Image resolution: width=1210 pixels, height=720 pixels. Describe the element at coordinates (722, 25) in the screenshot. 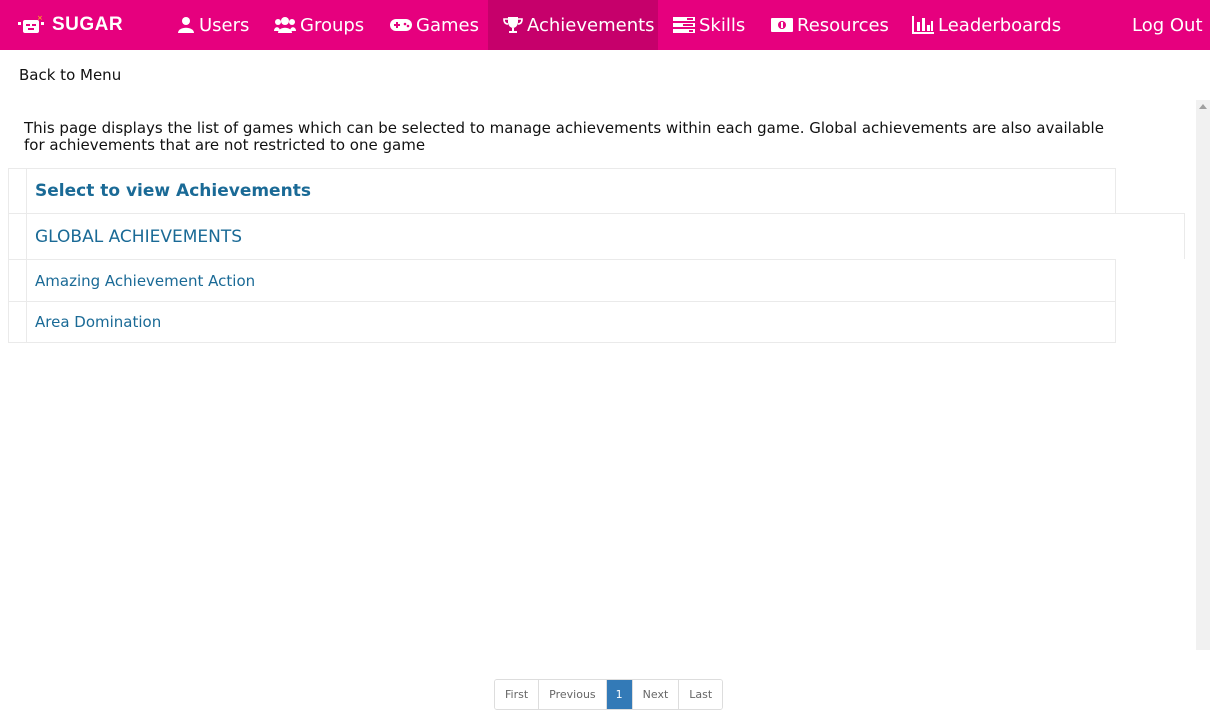

I see `nav-skills-label: Skills` at that location.